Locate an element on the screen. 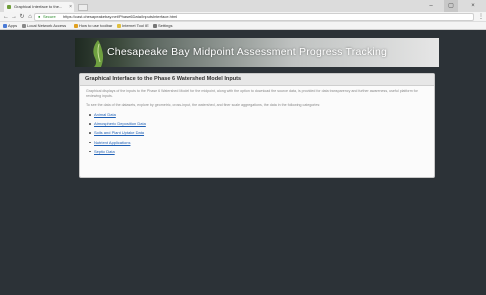 The height and width of the screenshot is (295, 486). maximize-icon: ▢ is located at coordinates (451, 6).